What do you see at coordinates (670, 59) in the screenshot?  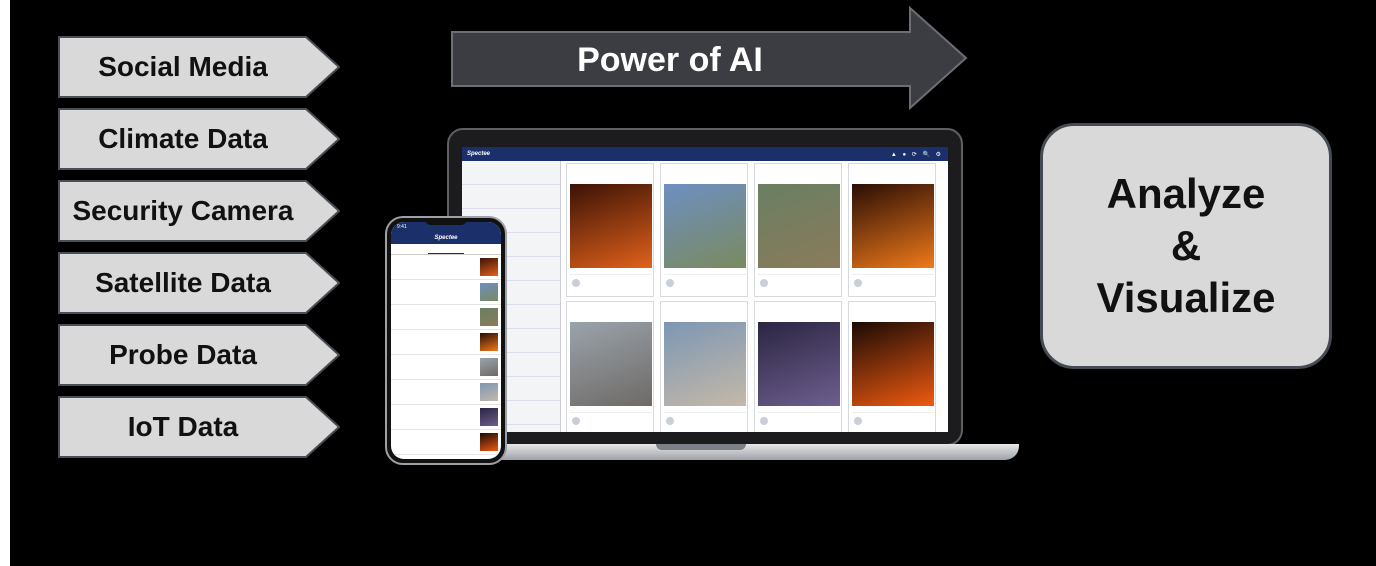 I see `power-of-ai-label: Power of AI` at bounding box center [670, 59].